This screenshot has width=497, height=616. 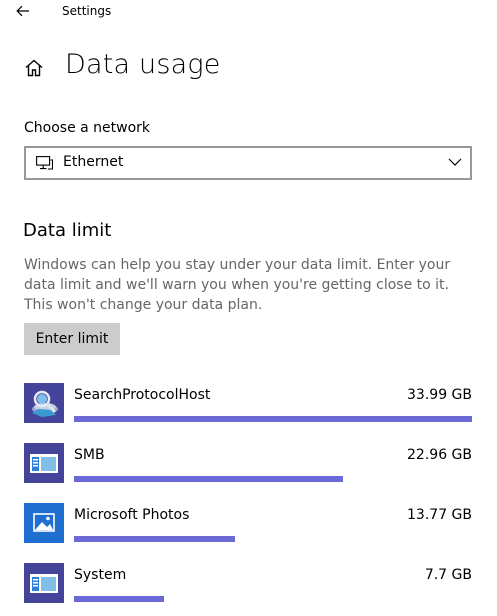 What do you see at coordinates (132, 515) in the screenshot?
I see `app-name: Microsoft Photos` at bounding box center [132, 515].